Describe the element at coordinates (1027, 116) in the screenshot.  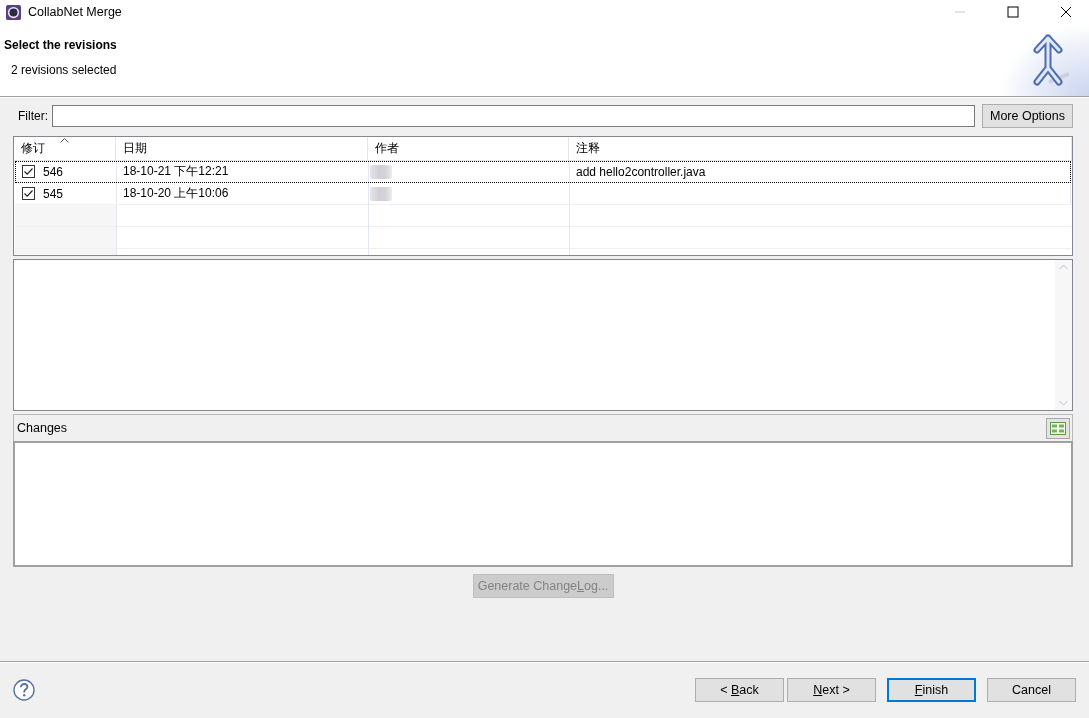
I see `more-options-button: More Options` at that location.